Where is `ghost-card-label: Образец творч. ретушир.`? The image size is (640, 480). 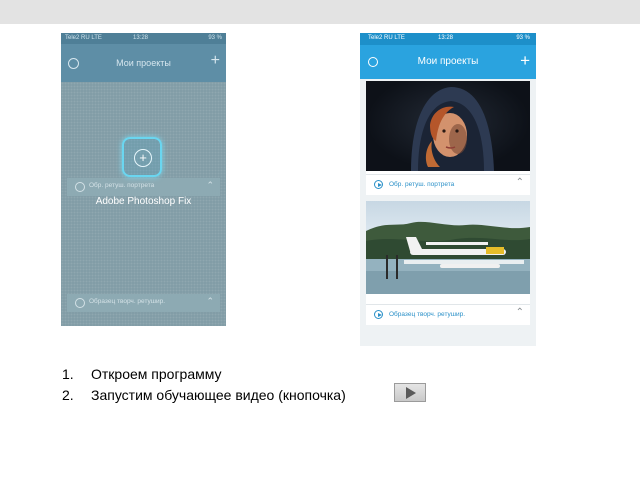 ghost-card-label: Образец творч. ретушир. is located at coordinates (127, 301).